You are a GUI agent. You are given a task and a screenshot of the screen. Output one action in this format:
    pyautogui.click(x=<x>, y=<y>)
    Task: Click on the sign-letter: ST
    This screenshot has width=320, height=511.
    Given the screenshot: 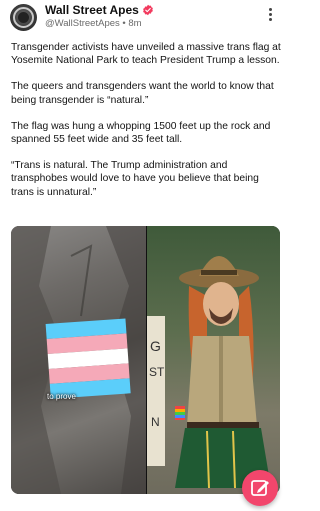 What is the action you would take?
    pyautogui.click(x=157, y=372)
    